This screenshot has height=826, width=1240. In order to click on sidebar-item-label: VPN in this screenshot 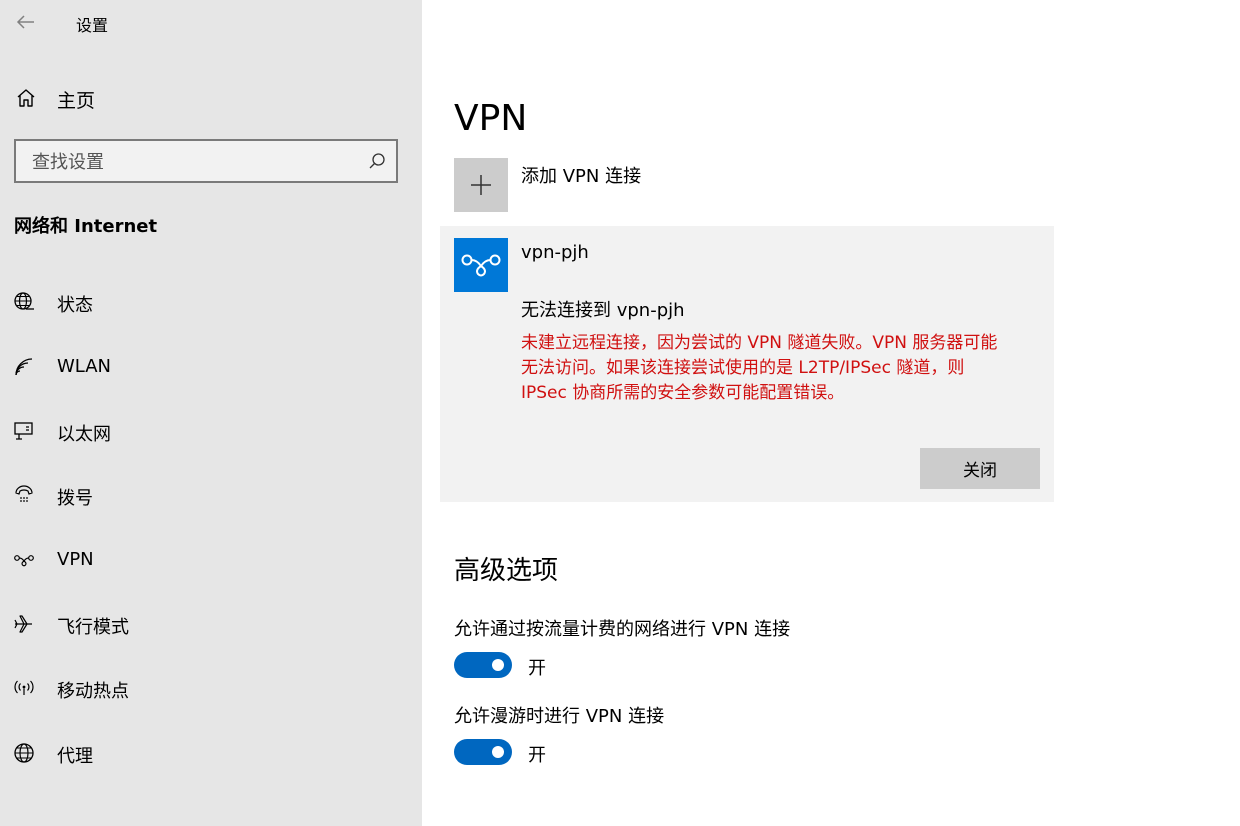, I will do `click(75, 559)`.